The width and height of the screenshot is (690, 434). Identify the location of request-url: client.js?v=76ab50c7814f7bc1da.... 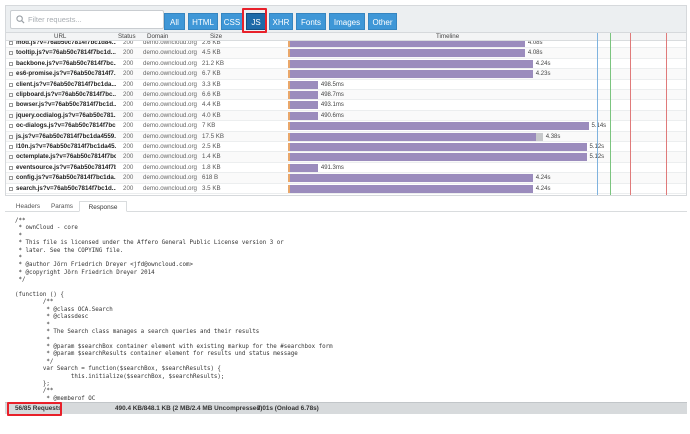
(66, 84).